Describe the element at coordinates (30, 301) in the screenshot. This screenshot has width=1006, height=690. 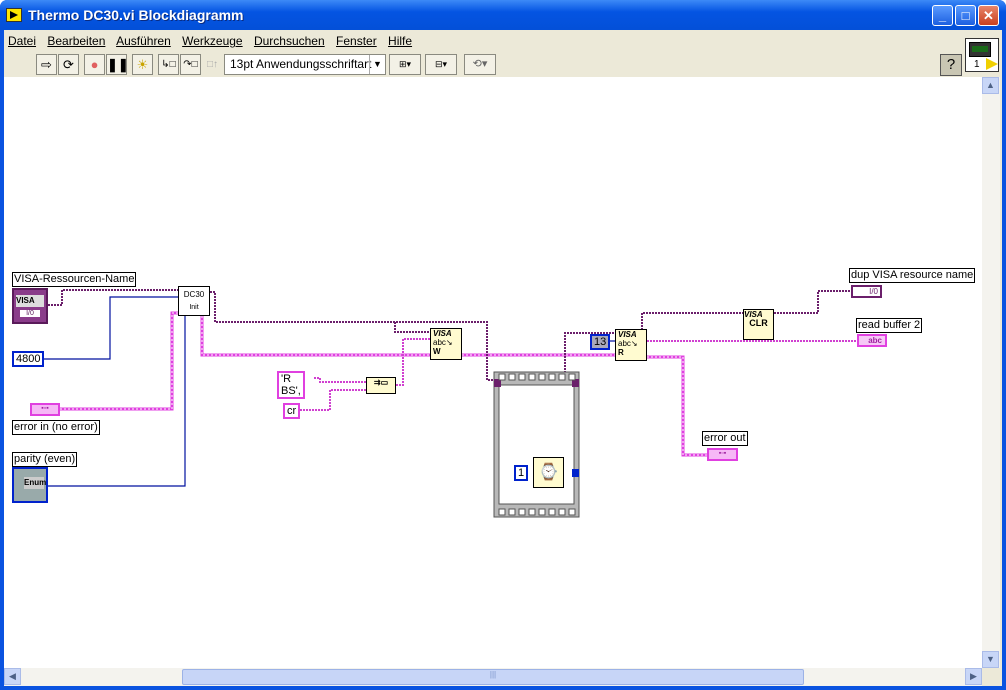
I see `visa-control-text: VISA` at that location.